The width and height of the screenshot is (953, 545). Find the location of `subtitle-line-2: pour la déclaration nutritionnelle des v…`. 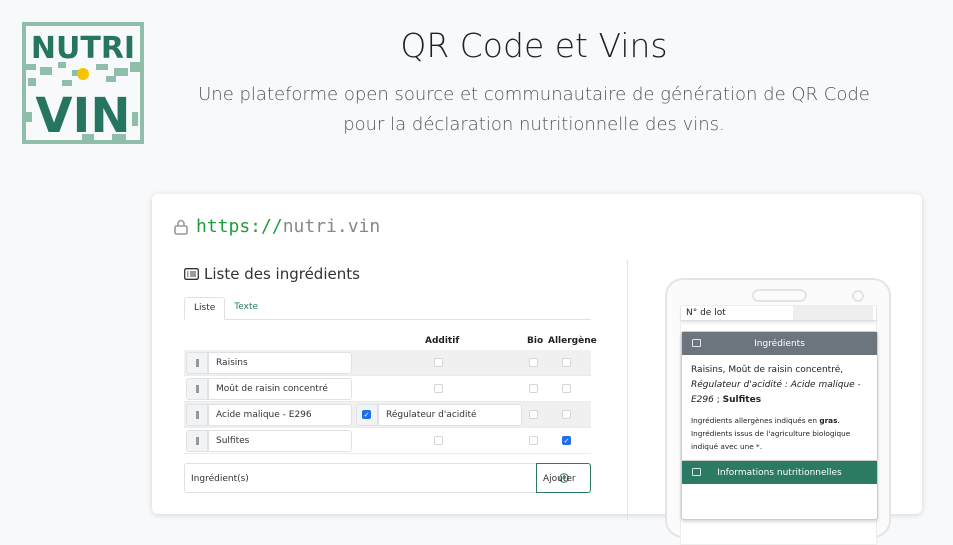

subtitle-line-2: pour la déclaration nutritionnelle des v… is located at coordinates (534, 124).